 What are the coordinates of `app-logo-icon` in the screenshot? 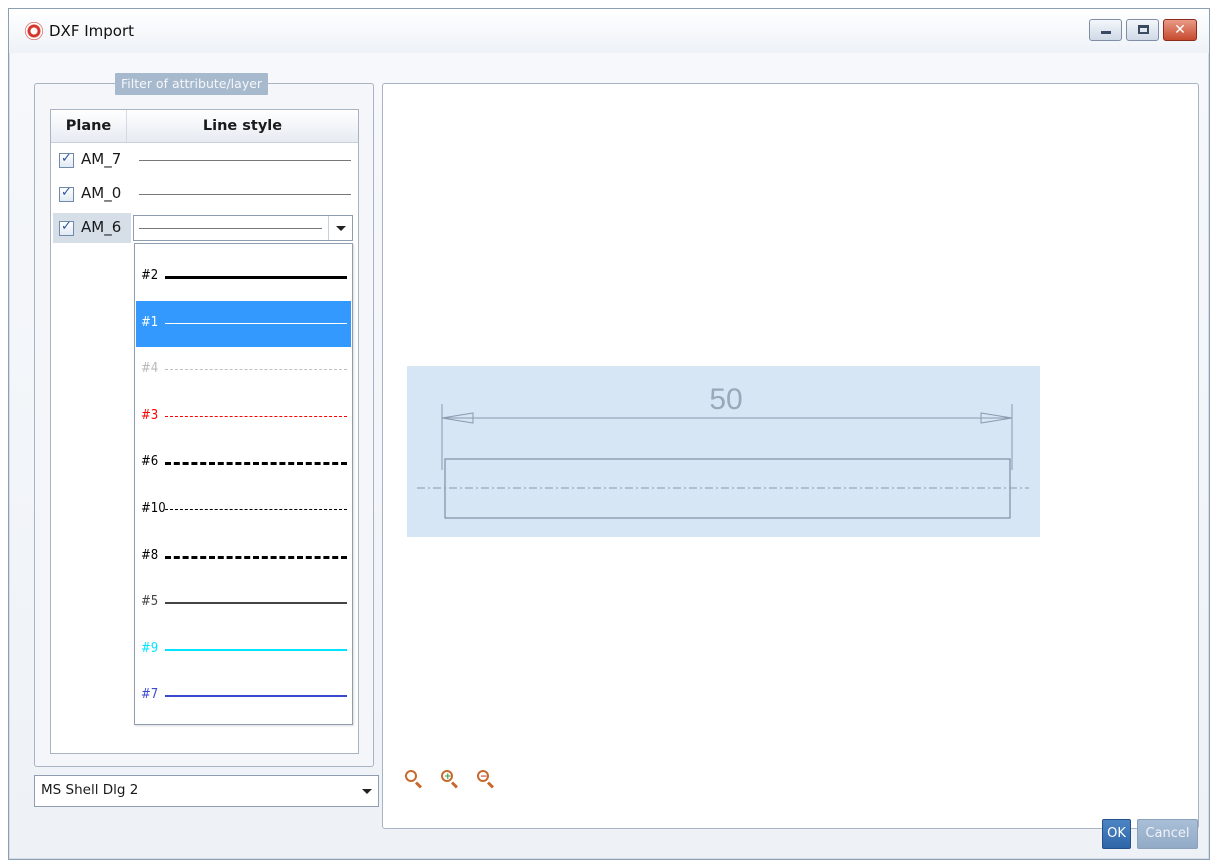 It's located at (34, 31).